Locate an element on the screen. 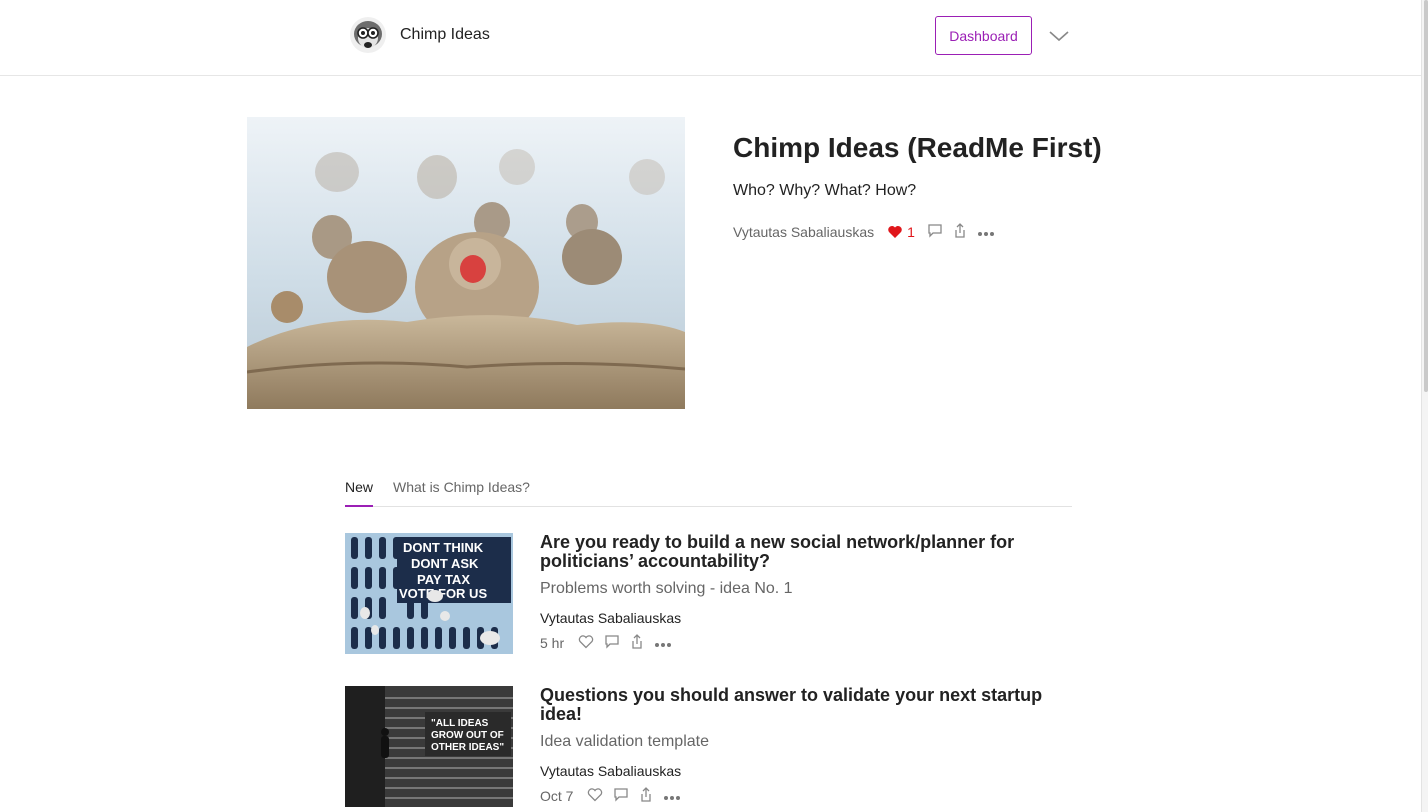 The width and height of the screenshot is (1428, 812). post-meta: Oct 7 is located at coordinates (615, 796).